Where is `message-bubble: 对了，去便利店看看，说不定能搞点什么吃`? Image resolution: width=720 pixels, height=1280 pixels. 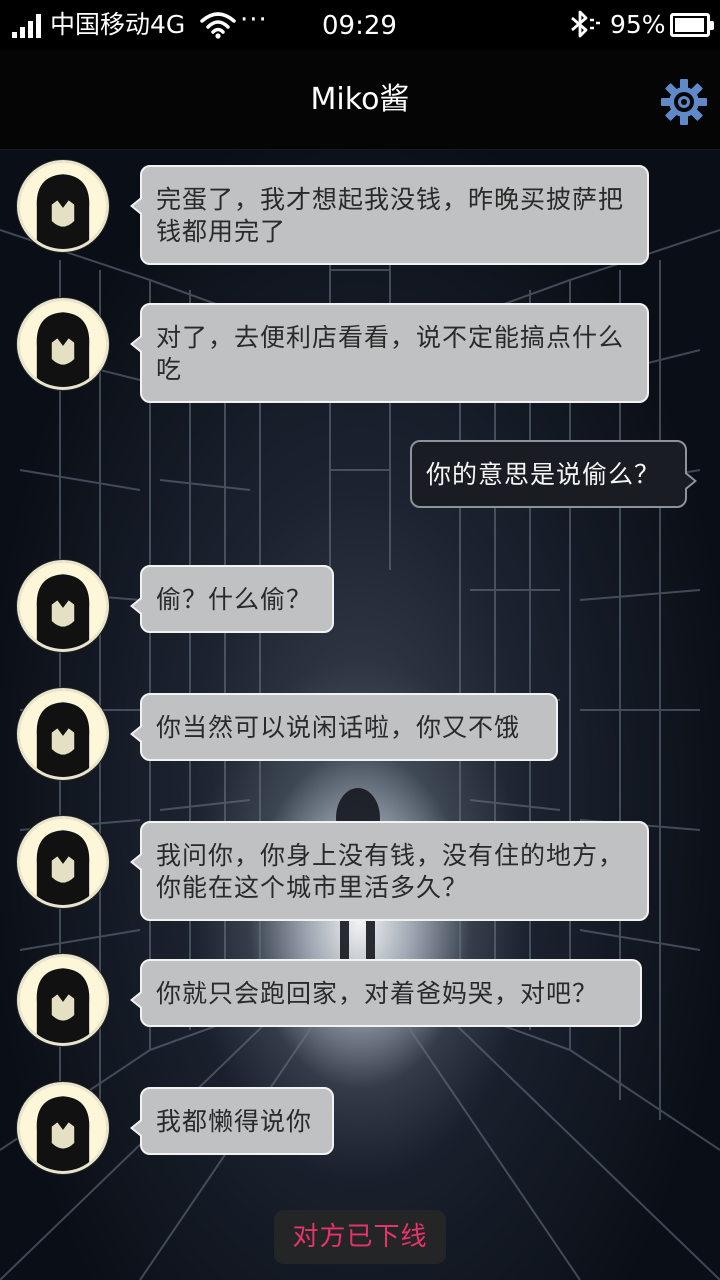
message-bubble: 对了，去便利店看看，说不定能搞点什么吃 is located at coordinates (389, 353).